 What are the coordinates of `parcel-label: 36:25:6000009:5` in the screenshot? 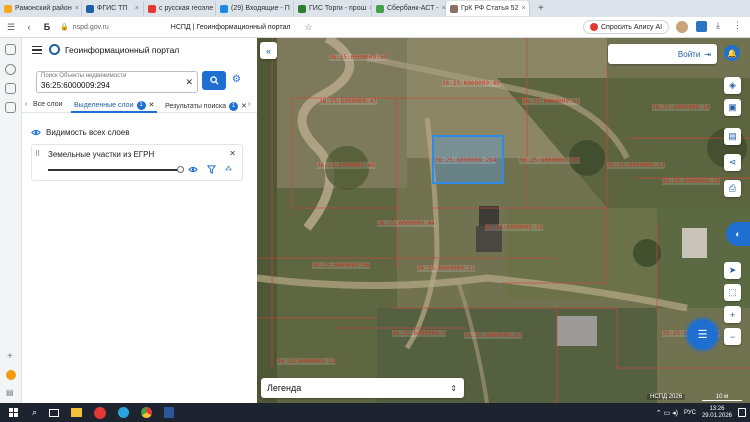 It's located at (419, 333).